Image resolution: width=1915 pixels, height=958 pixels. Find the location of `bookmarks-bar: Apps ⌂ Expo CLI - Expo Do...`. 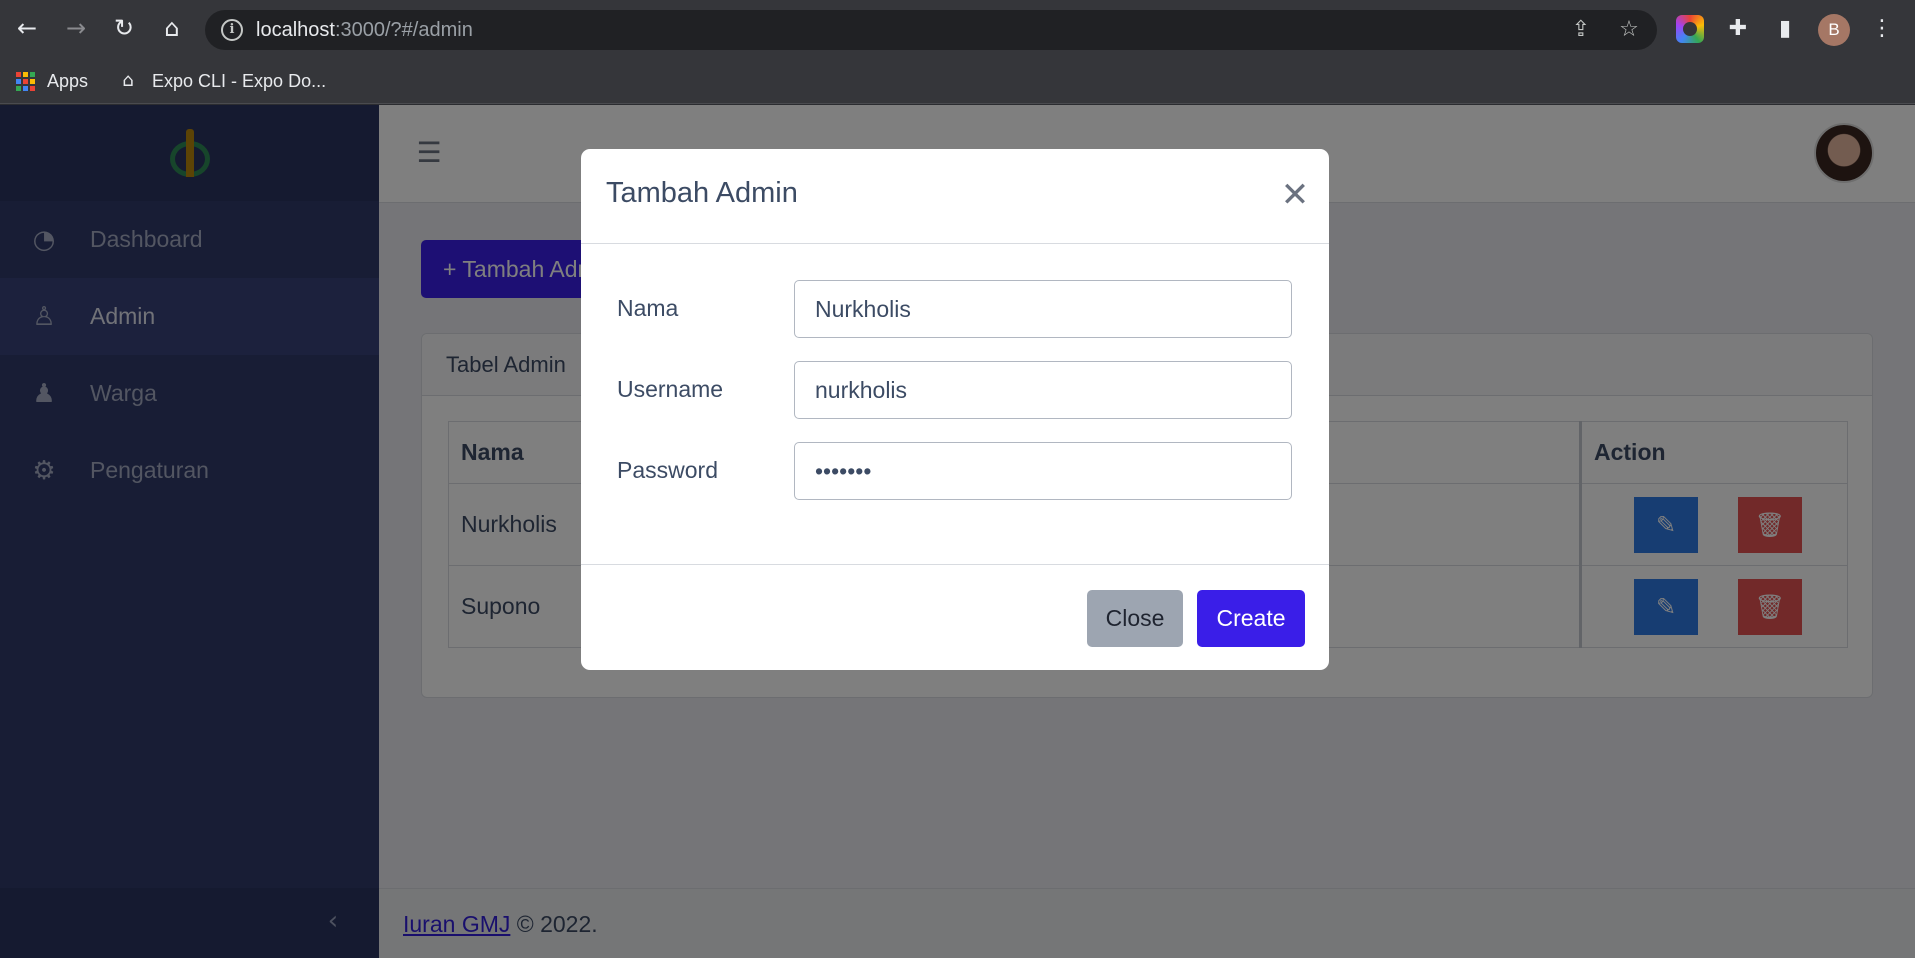

bookmarks-bar: Apps ⌂ Expo CLI - Expo Do... is located at coordinates (957, 81).